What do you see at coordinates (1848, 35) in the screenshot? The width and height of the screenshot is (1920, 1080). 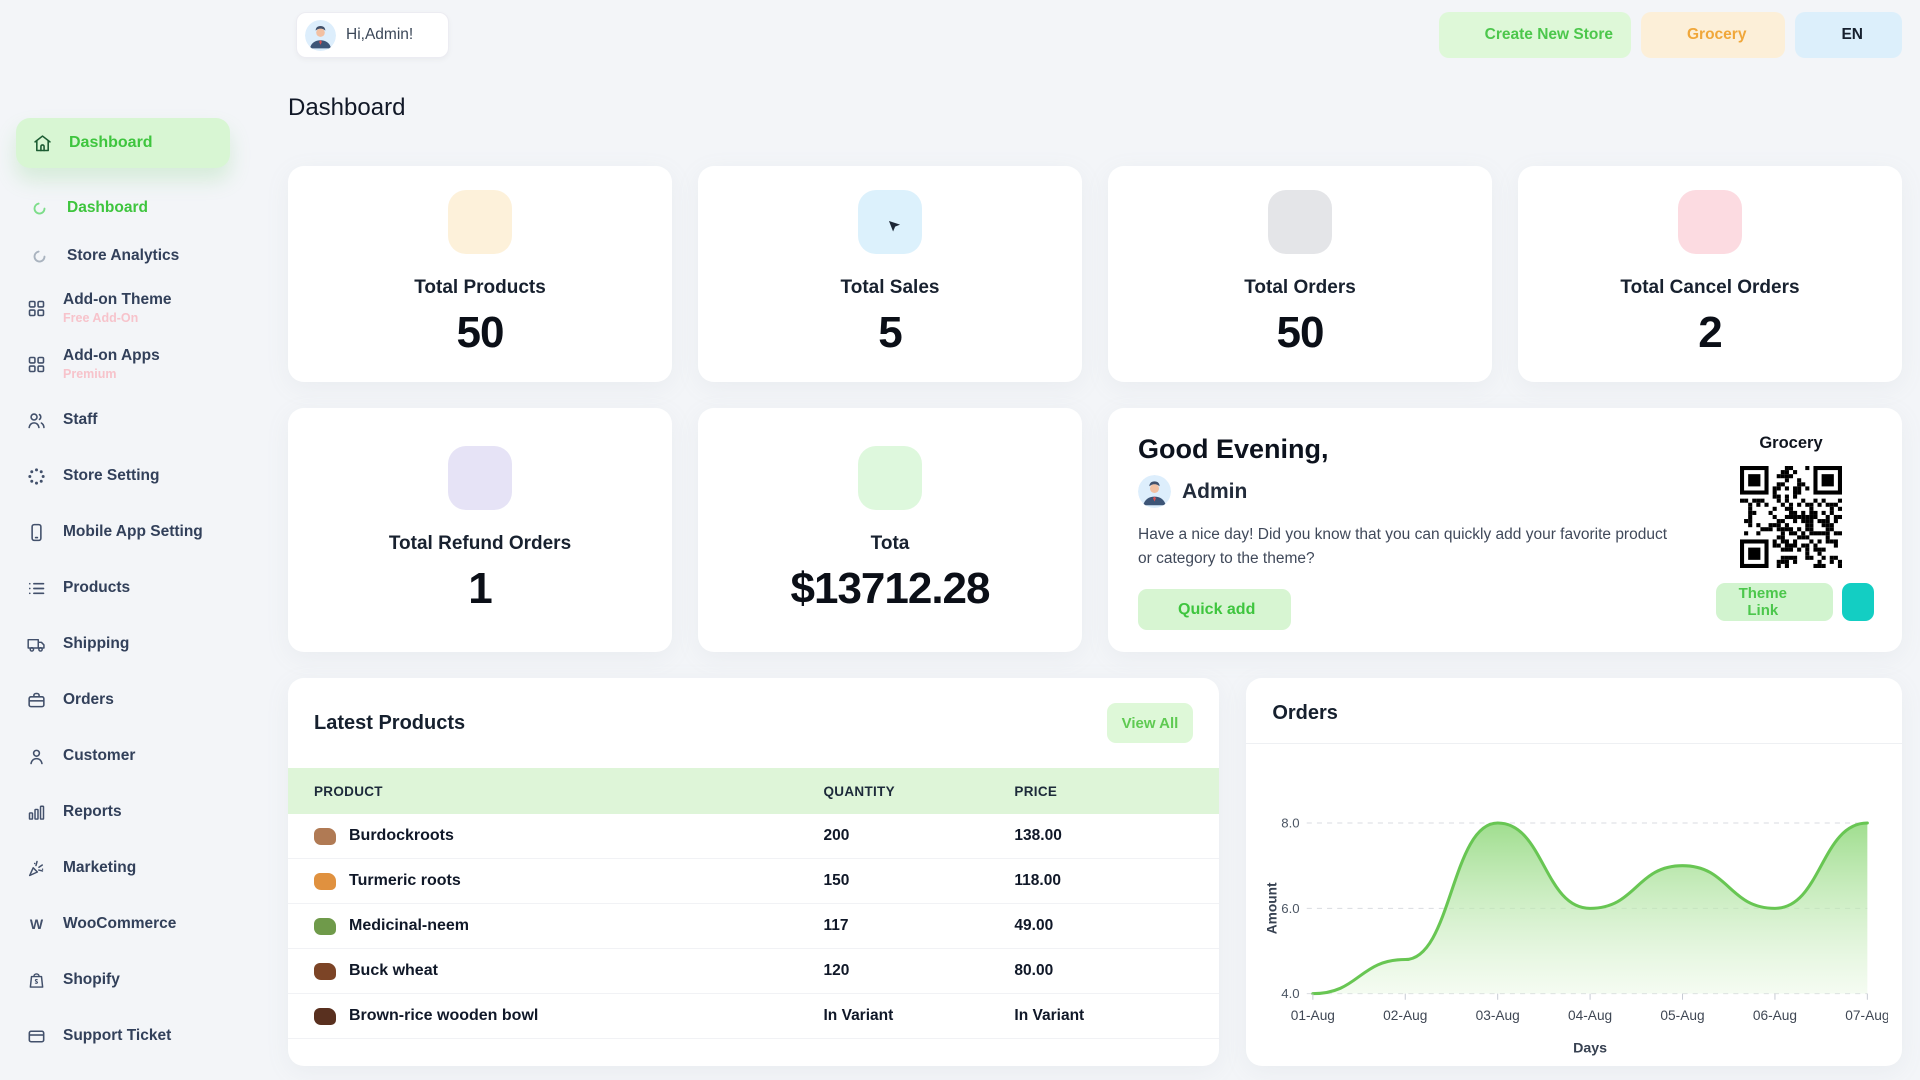 I see `language-selector-button: EN` at bounding box center [1848, 35].